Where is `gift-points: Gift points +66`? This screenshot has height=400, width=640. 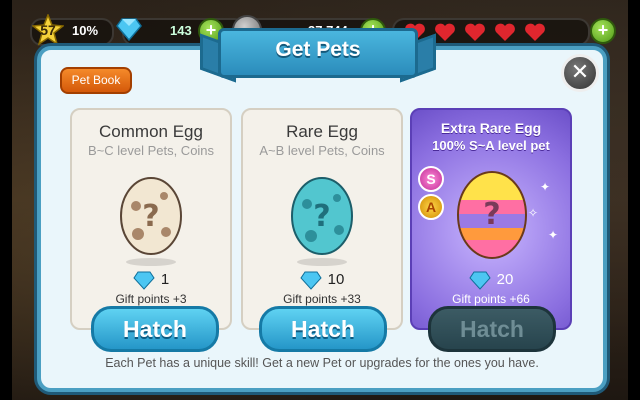
gift-points: Gift points +66 is located at coordinates (491, 299).